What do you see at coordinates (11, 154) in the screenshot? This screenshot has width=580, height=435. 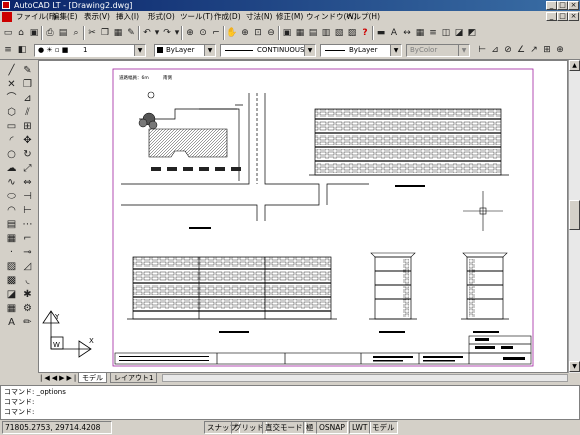 I see `circle-icon: ○` at bounding box center [11, 154].